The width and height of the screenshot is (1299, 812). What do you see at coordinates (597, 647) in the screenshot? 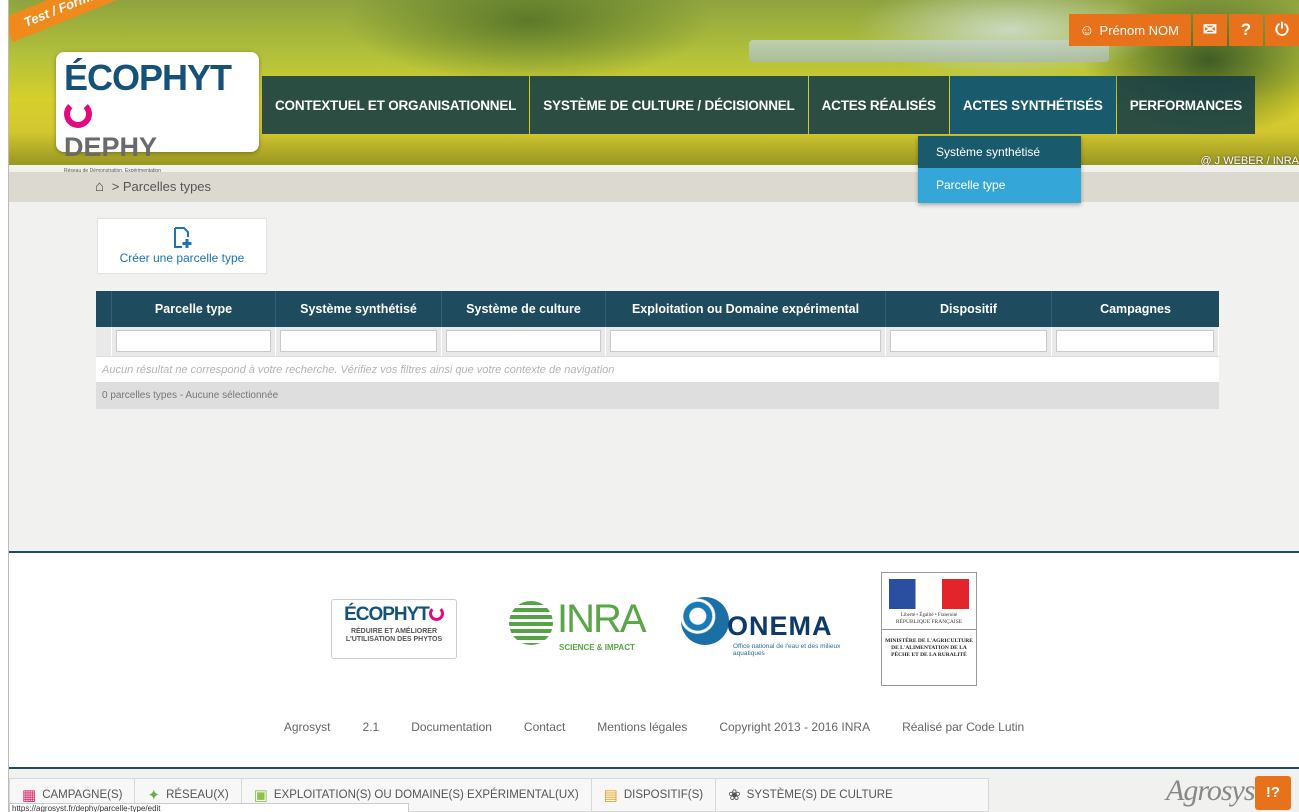
I see `inra-slogan: SCIENCE & IMPACT` at bounding box center [597, 647].